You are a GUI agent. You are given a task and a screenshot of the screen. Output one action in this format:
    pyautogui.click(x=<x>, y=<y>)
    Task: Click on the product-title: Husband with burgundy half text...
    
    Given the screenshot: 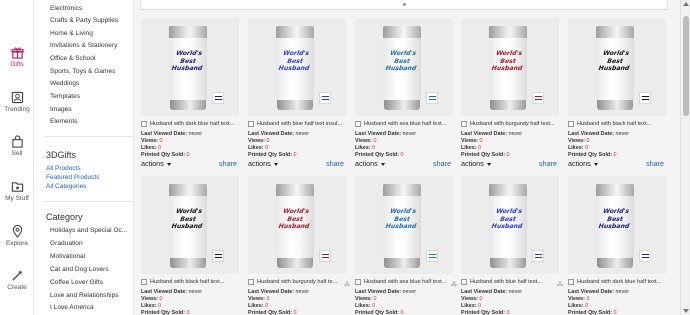 What is the action you would take?
    pyautogui.click(x=514, y=124)
    